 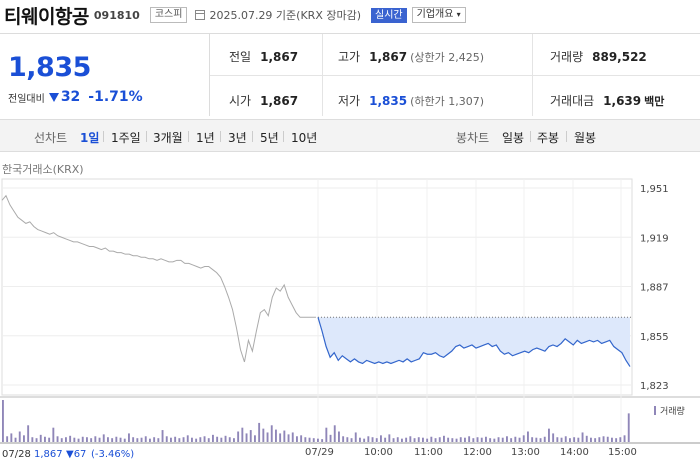 What do you see at coordinates (435, 14) in the screenshot?
I see `company-info-label: 기업개요` at bounding box center [435, 14].